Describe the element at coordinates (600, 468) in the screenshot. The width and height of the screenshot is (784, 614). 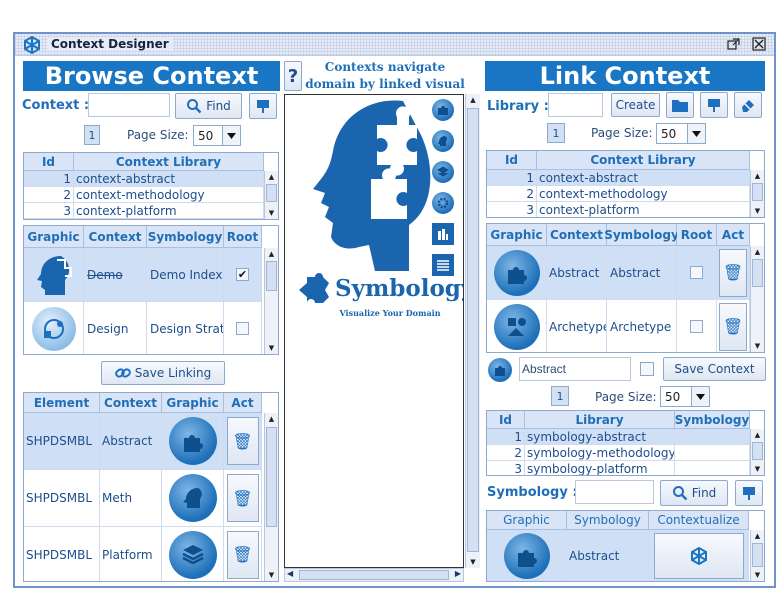
I see `table-row: symbology-platform` at that location.